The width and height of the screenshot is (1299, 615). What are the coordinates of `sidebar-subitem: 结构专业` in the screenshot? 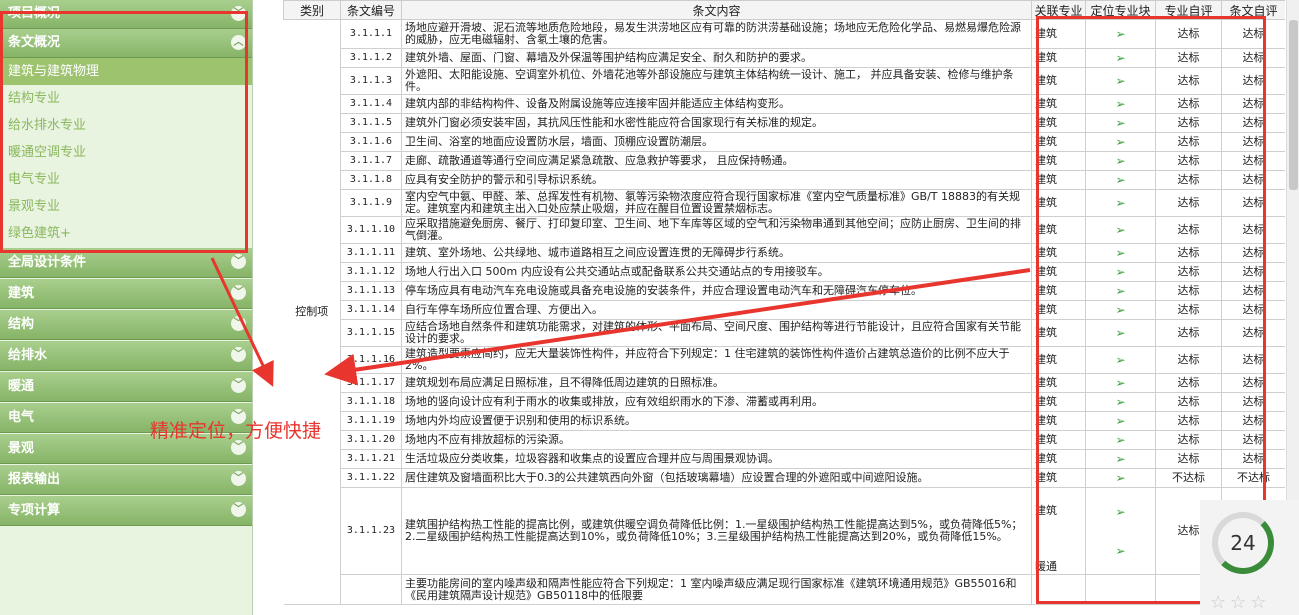 It's located at (126, 98).